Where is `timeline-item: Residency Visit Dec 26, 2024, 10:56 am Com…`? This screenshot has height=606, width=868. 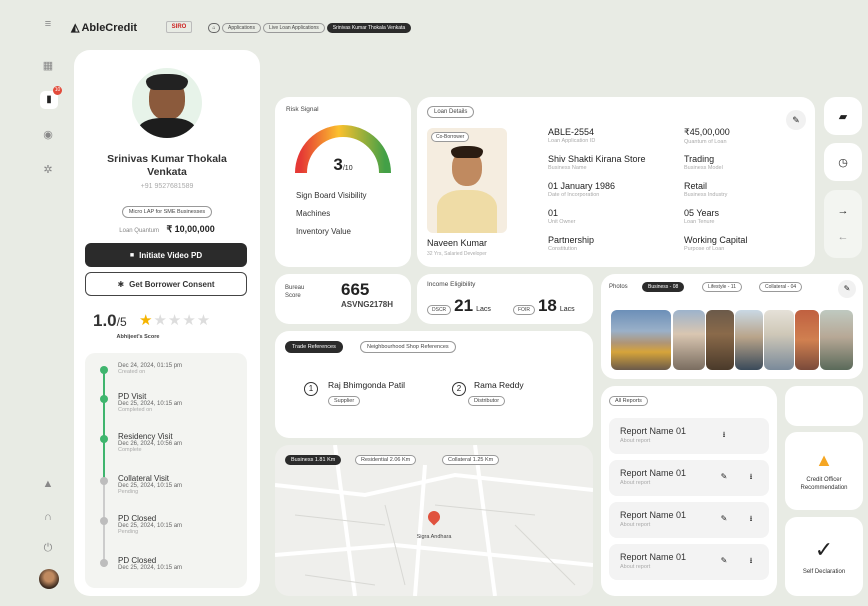 timeline-item: Residency Visit Dec 26, 2024, 10:56 am Com… is located at coordinates (150, 442).